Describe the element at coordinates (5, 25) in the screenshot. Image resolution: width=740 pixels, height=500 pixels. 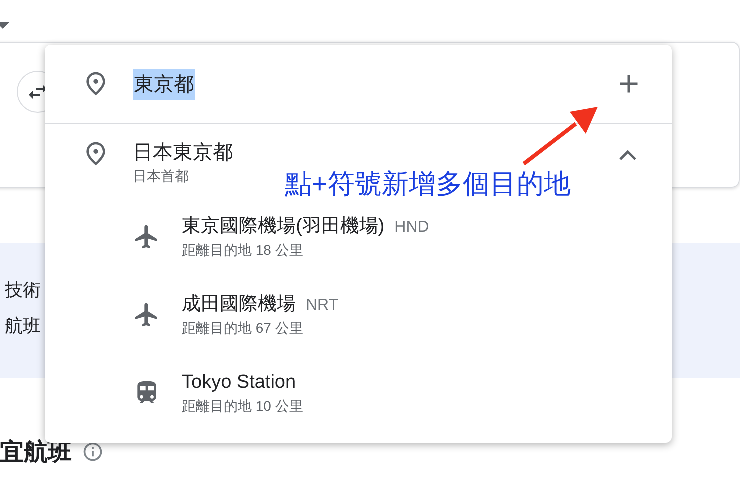
I see `dropdown-caret-icon` at that location.